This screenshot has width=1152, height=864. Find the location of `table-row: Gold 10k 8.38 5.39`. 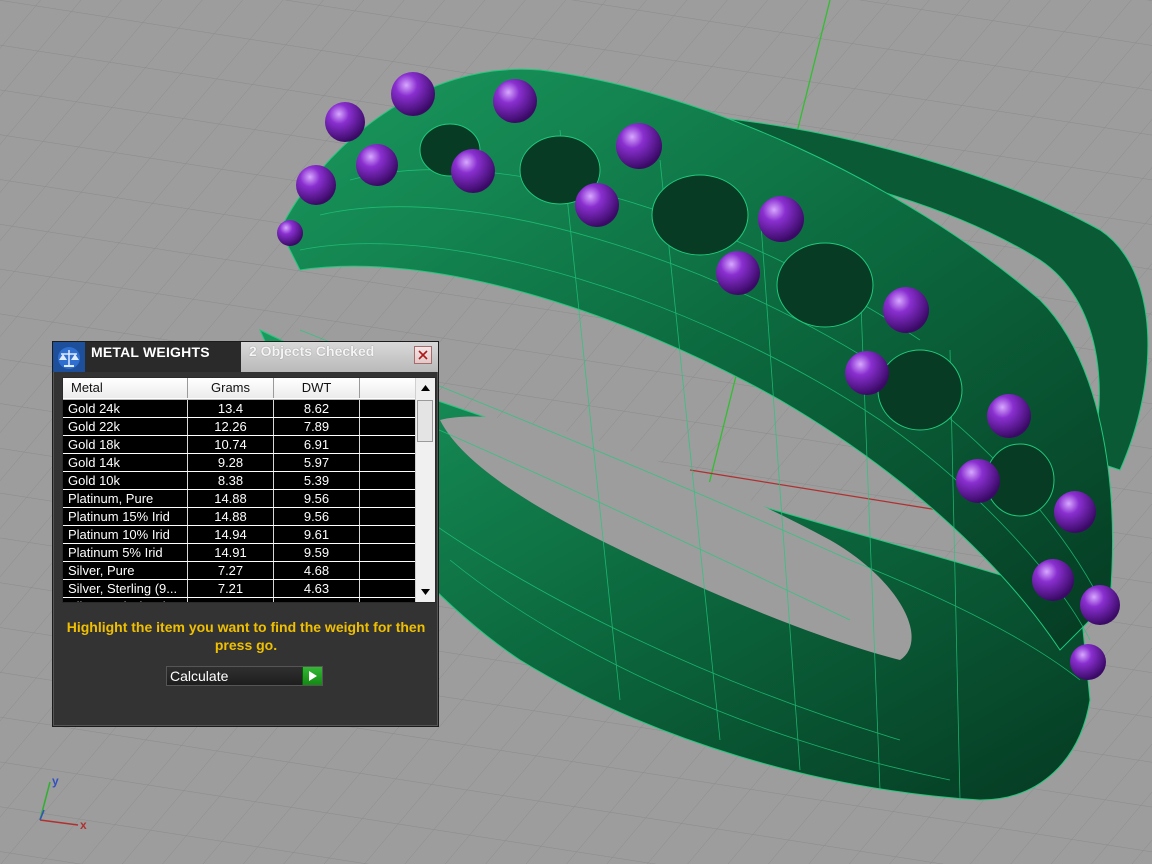

table-row: Gold 10k 8.38 5.39 is located at coordinates (240, 481).